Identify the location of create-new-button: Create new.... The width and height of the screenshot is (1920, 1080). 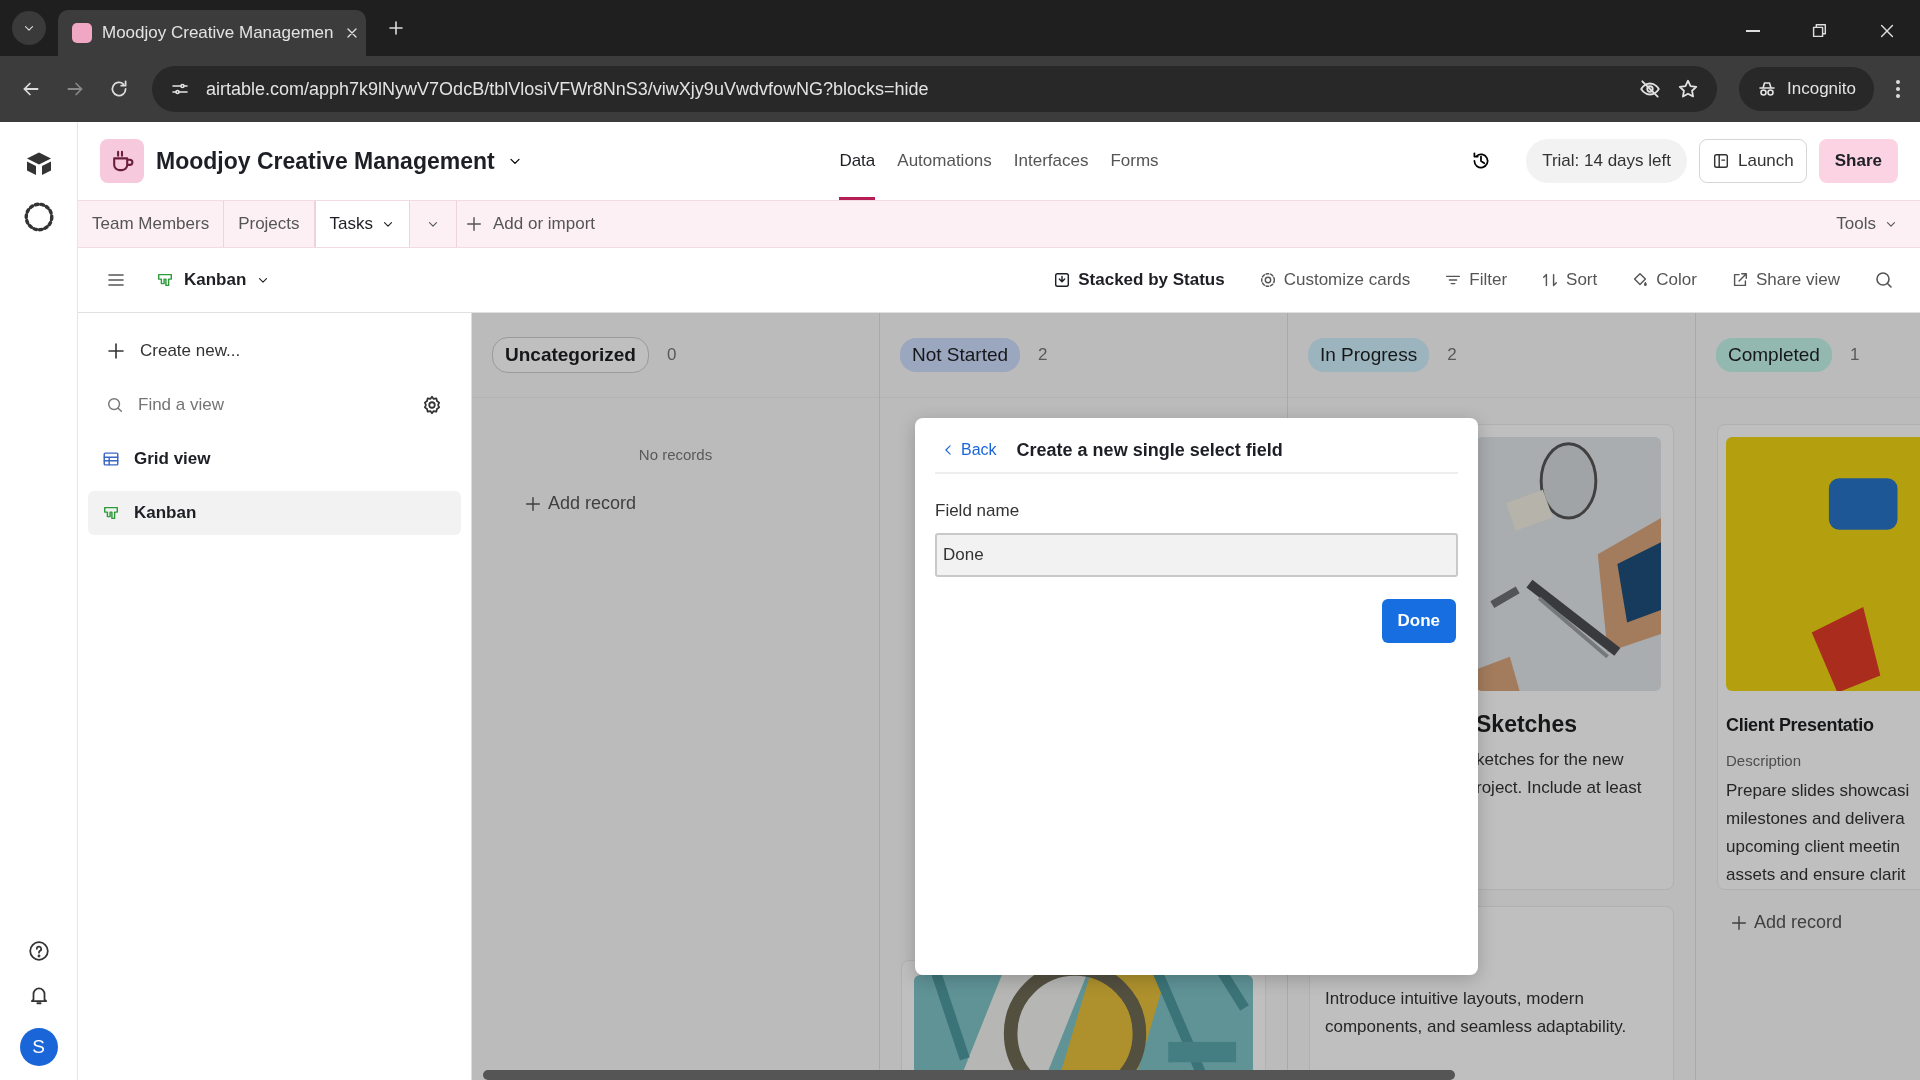
(274, 351).